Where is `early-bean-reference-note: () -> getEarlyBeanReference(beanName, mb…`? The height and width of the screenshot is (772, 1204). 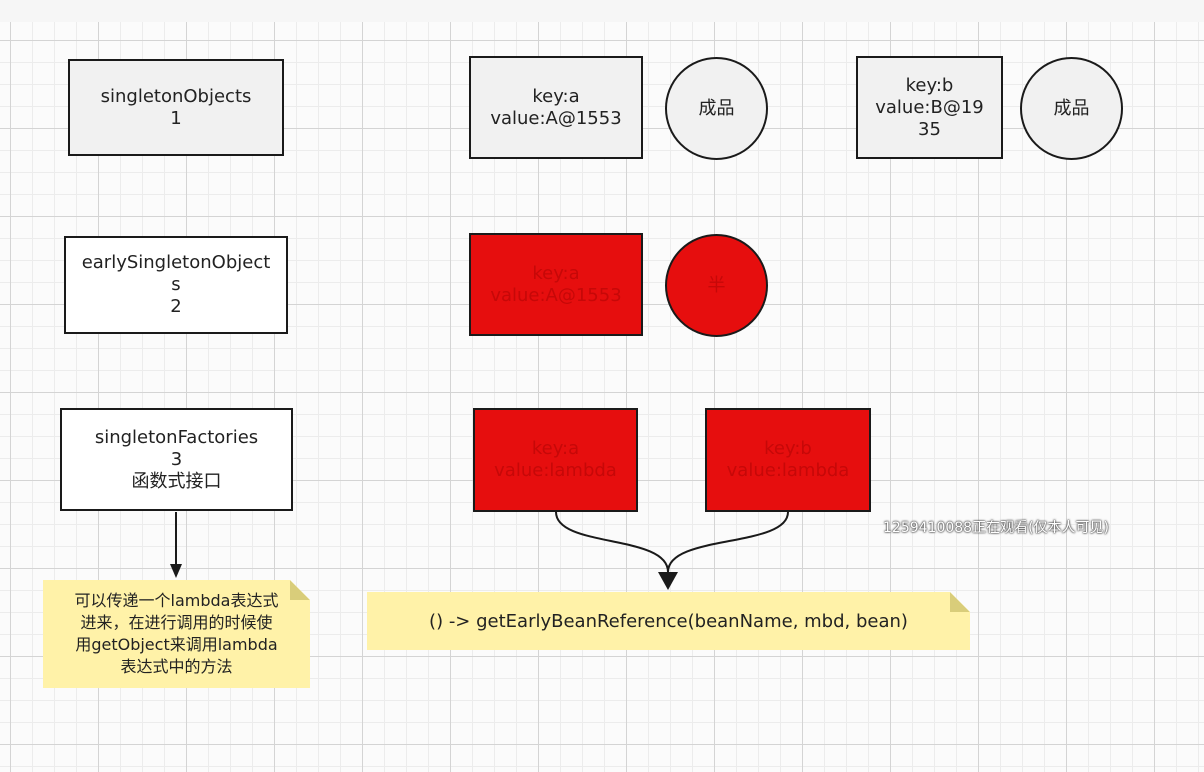
early-bean-reference-note: () -> getEarlyBeanReference(beanName, mb… is located at coordinates (668, 621).